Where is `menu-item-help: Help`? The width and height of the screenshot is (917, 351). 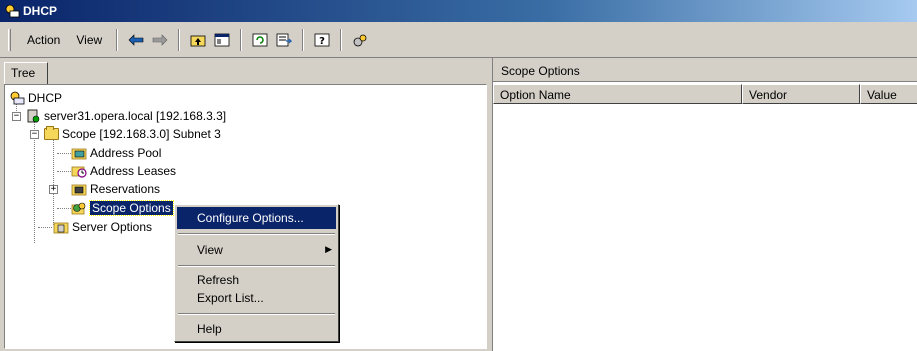 menu-item-help: Help is located at coordinates (256, 329).